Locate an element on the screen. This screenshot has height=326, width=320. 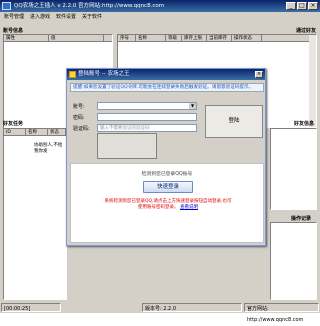
dialog-title: 登陆账号 -- 农场之王 is located at coordinates (104, 74).